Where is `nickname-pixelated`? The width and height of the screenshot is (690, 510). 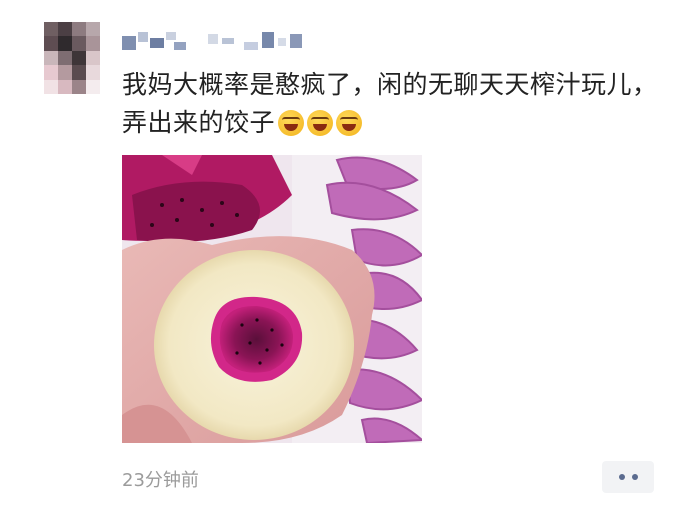
nickname-pixelated is located at coordinates (222, 40).